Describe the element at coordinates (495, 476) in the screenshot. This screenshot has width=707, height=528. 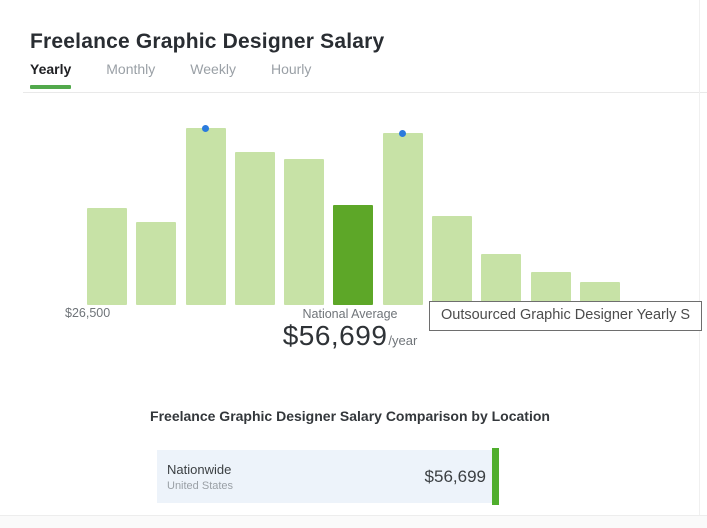
I see `row-salary-indicator` at that location.